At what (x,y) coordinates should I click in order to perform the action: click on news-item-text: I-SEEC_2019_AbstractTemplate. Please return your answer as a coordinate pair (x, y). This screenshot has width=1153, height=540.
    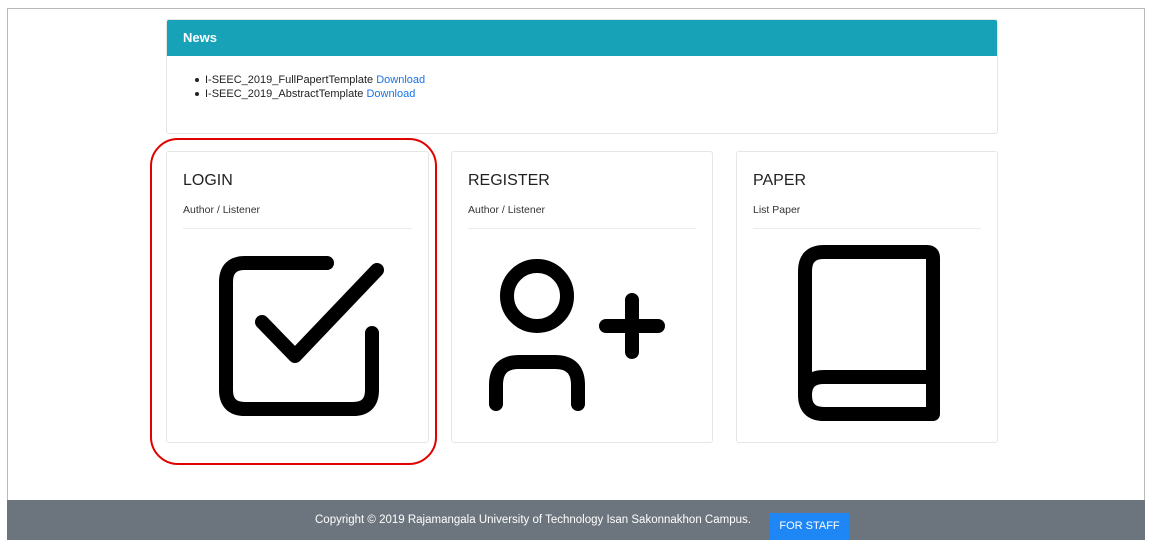
    Looking at the image, I should click on (284, 94).